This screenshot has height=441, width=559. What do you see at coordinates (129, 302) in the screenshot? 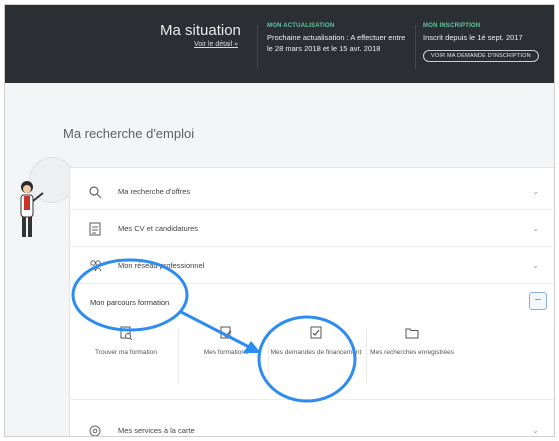
I see `formation-title: Mon parcours formation` at bounding box center [129, 302].